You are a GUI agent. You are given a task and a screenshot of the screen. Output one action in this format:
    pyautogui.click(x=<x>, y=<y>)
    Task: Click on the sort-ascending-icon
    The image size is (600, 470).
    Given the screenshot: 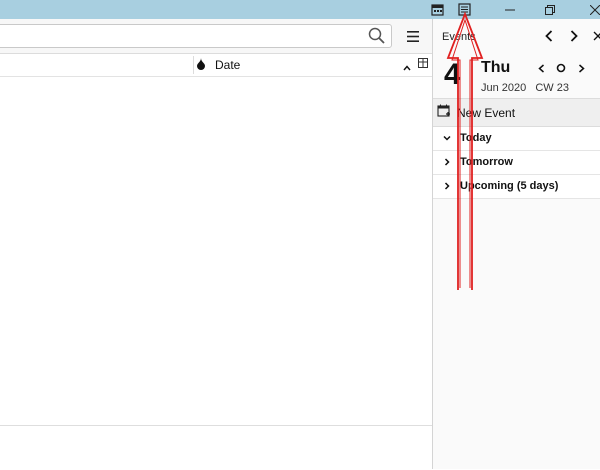 What is the action you would take?
    pyautogui.click(x=407, y=67)
    